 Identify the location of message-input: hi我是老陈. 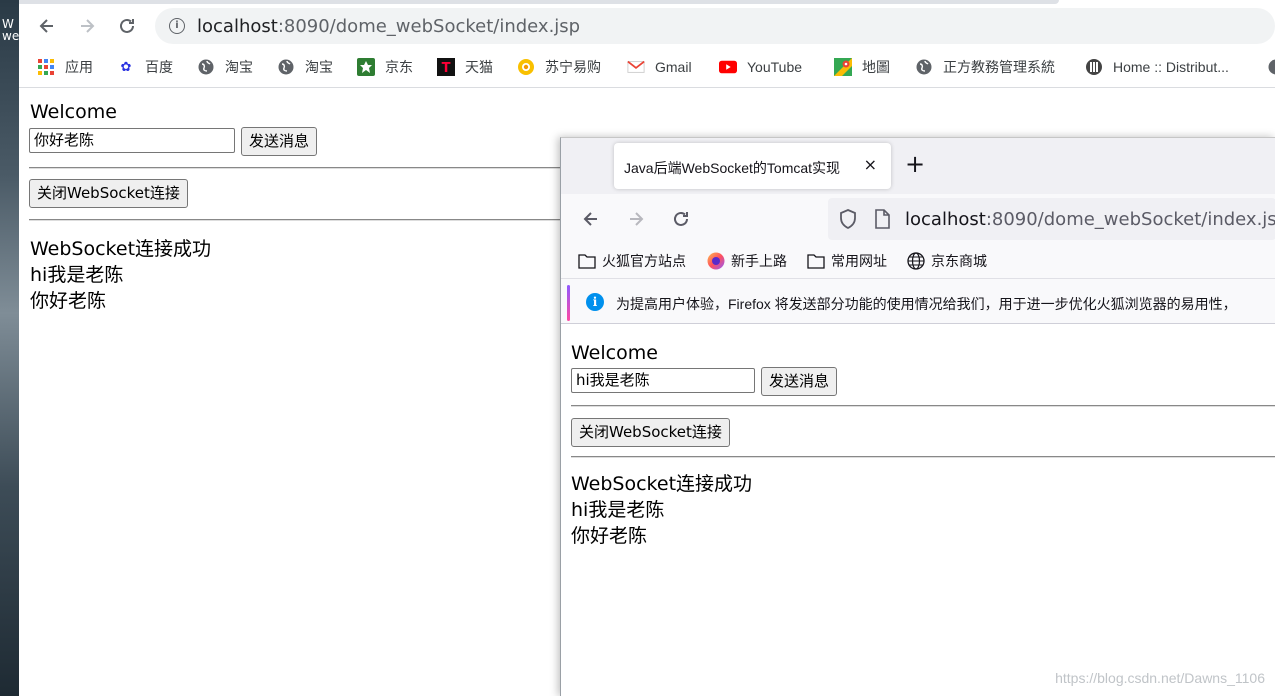
(663, 380).